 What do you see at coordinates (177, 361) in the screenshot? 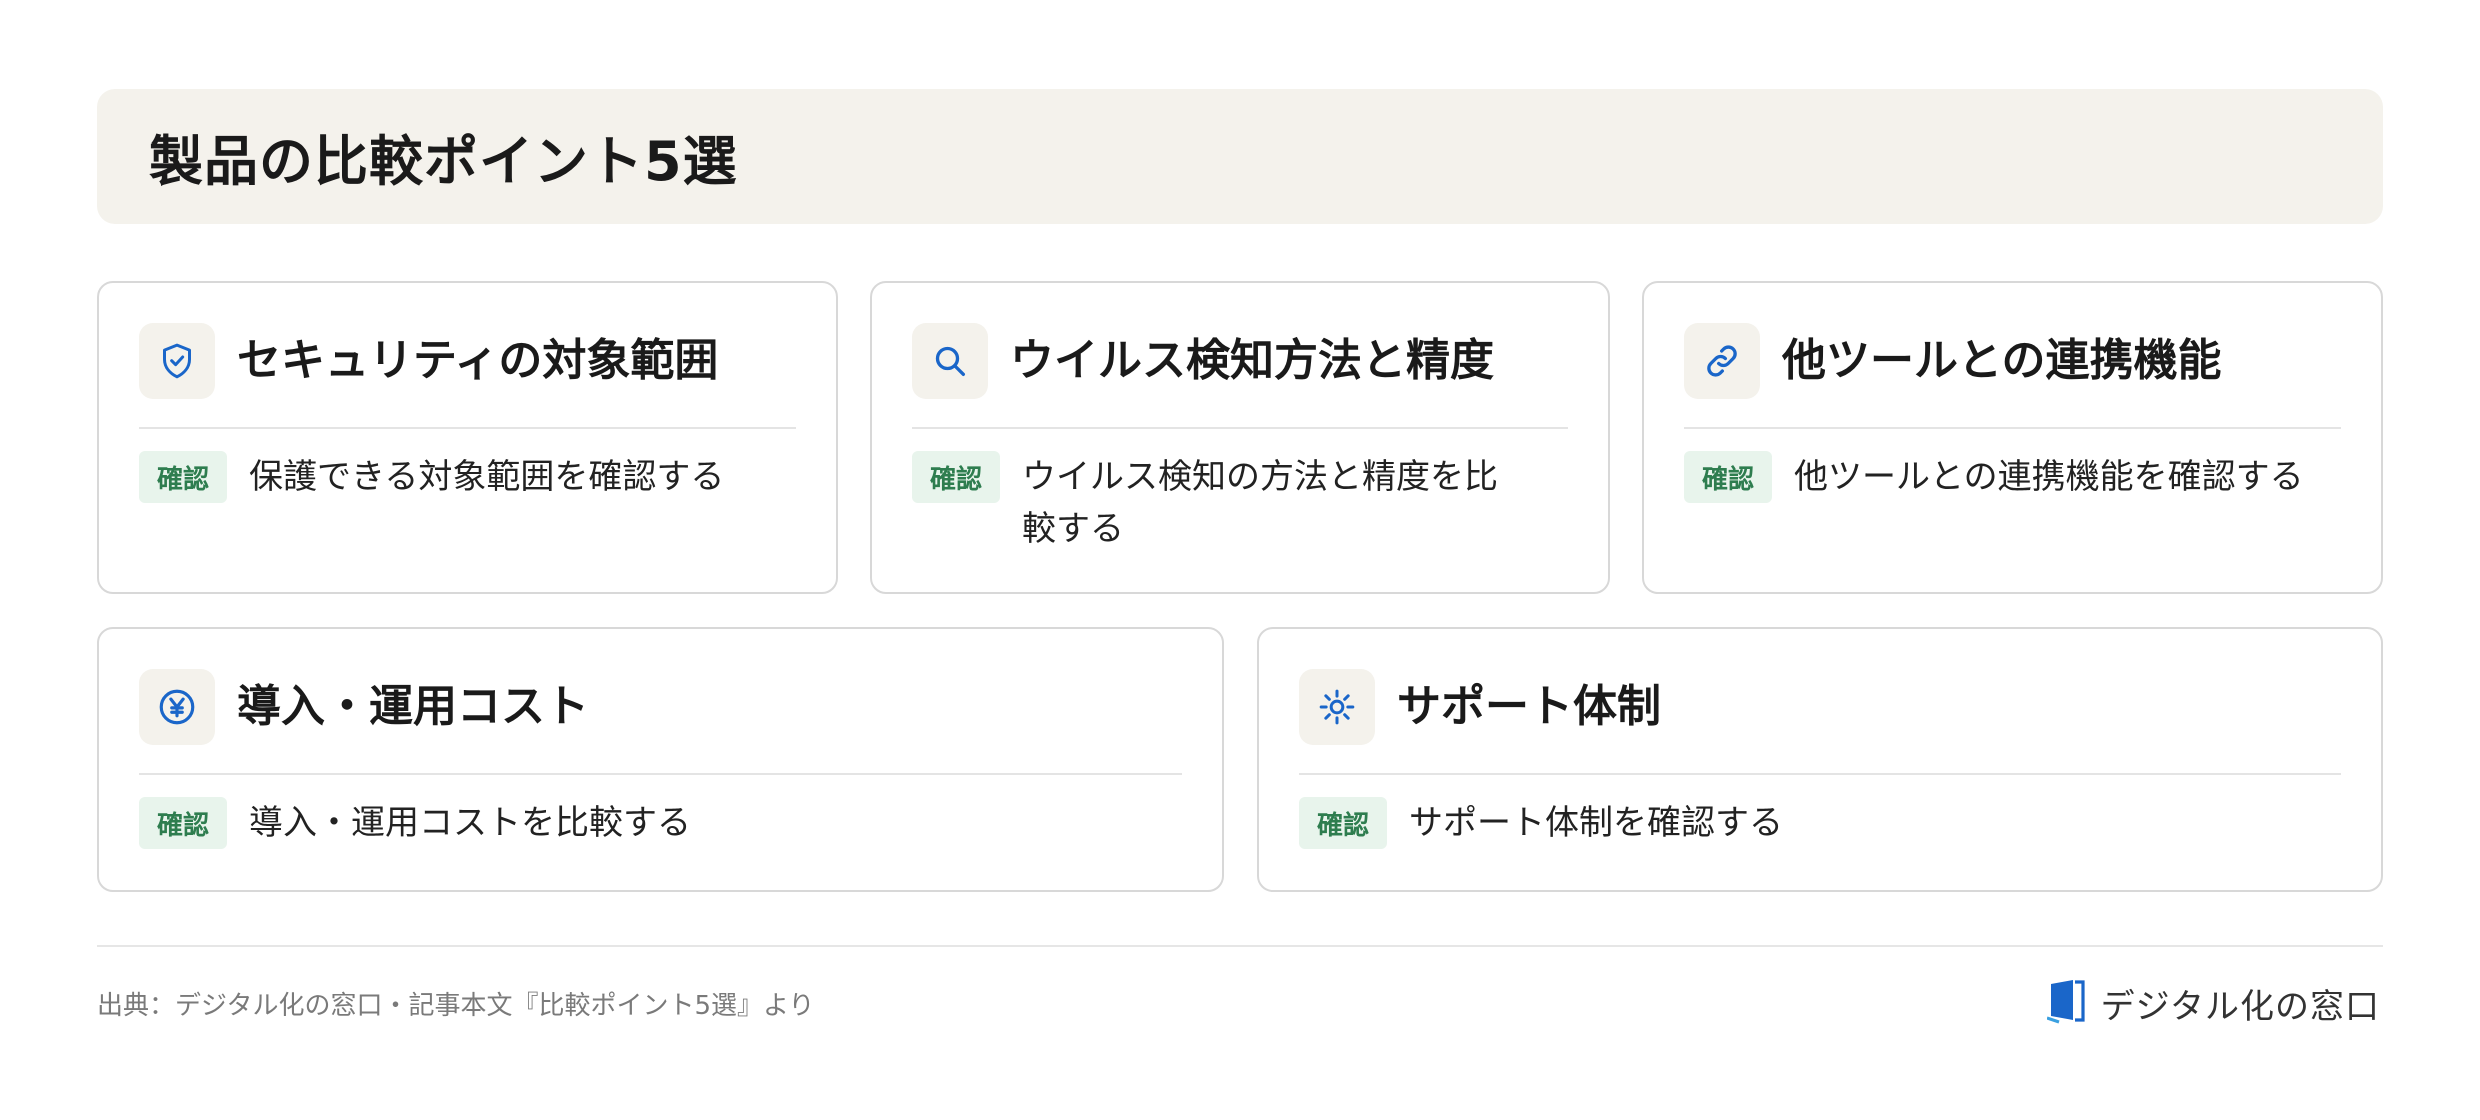
I see `shield-check-icon` at bounding box center [177, 361].